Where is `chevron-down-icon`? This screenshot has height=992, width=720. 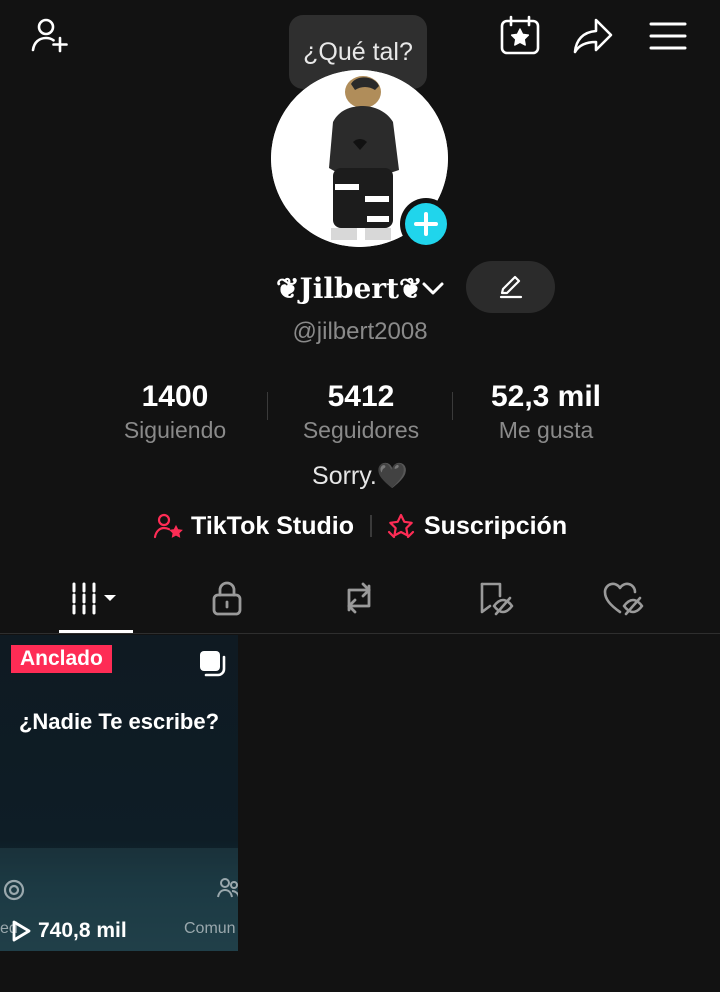
chevron-down-icon is located at coordinates (433, 288).